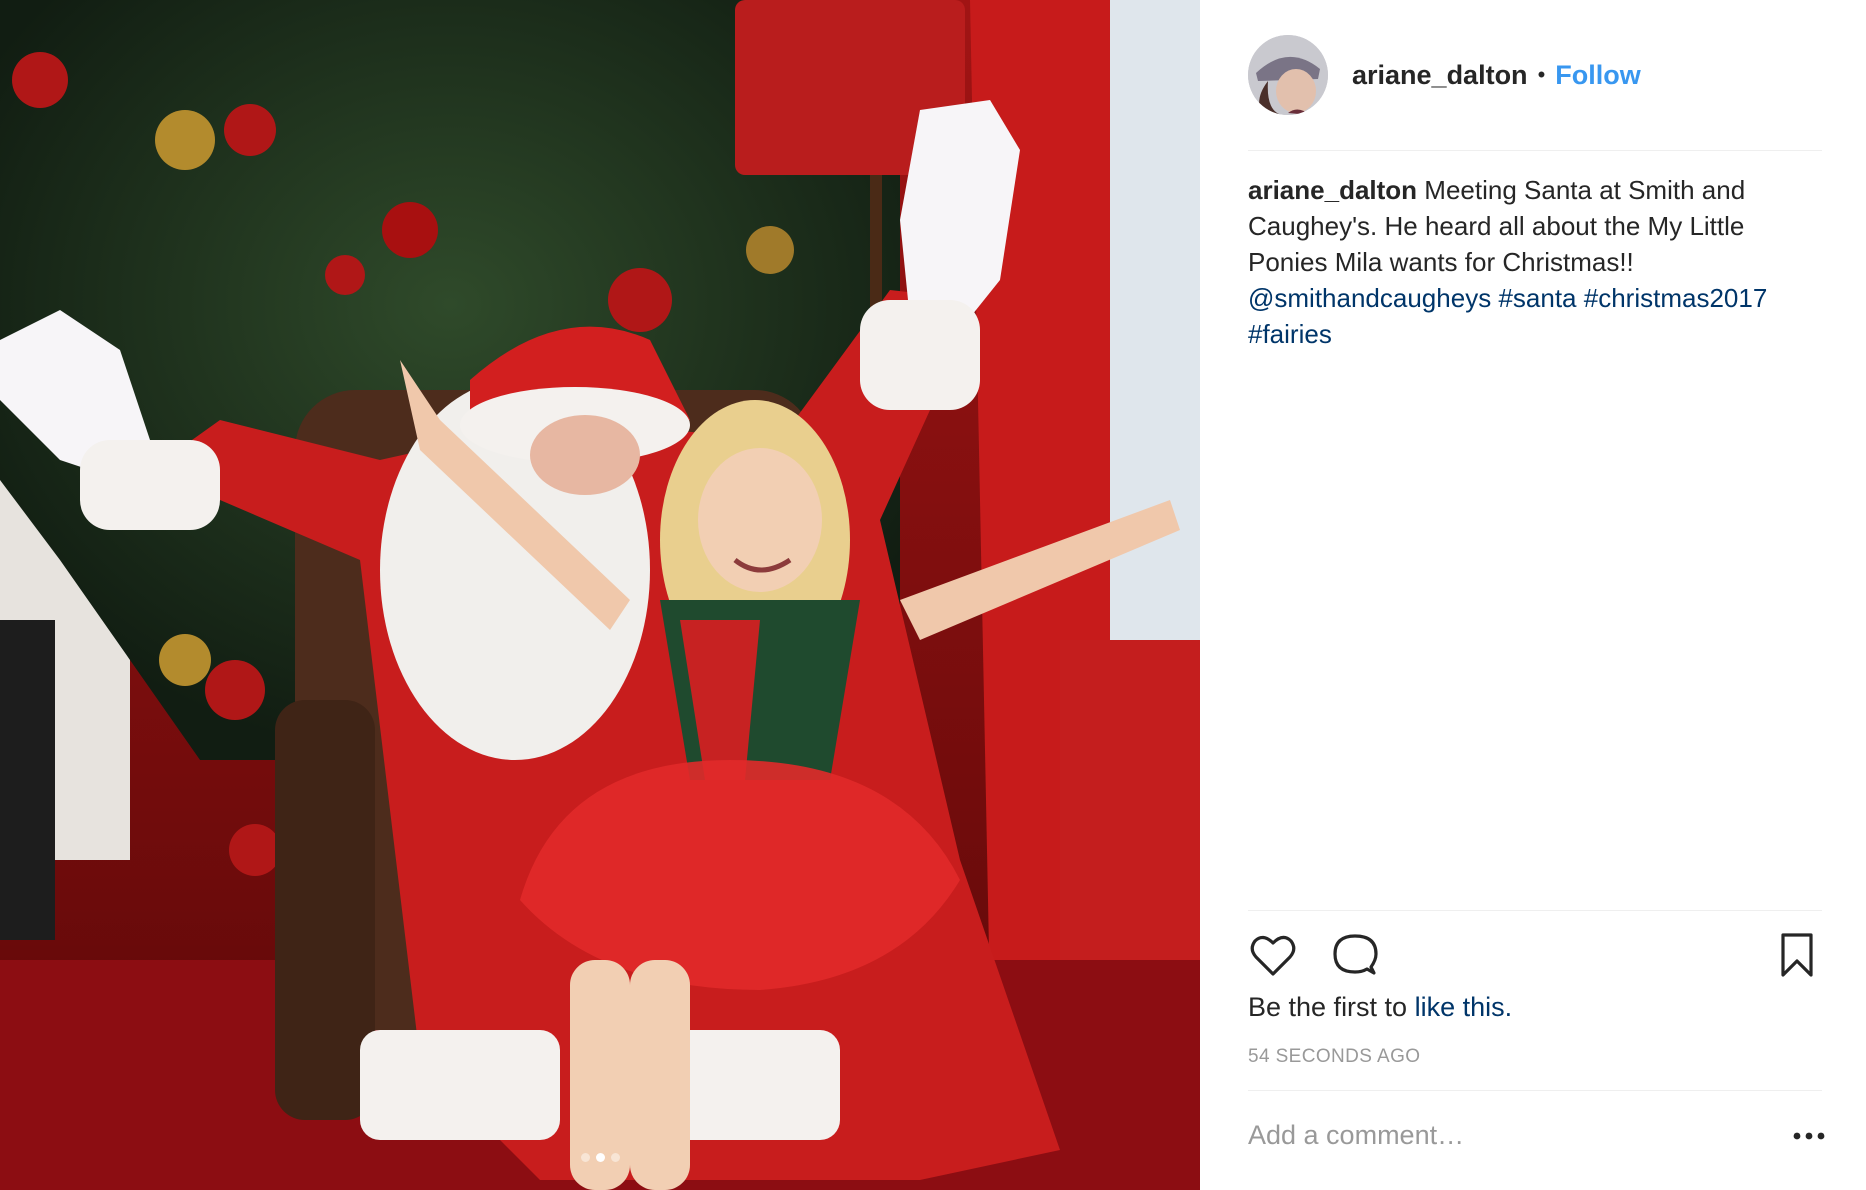  Describe the element at coordinates (1535, 955) in the screenshot. I see `action-bar` at that location.